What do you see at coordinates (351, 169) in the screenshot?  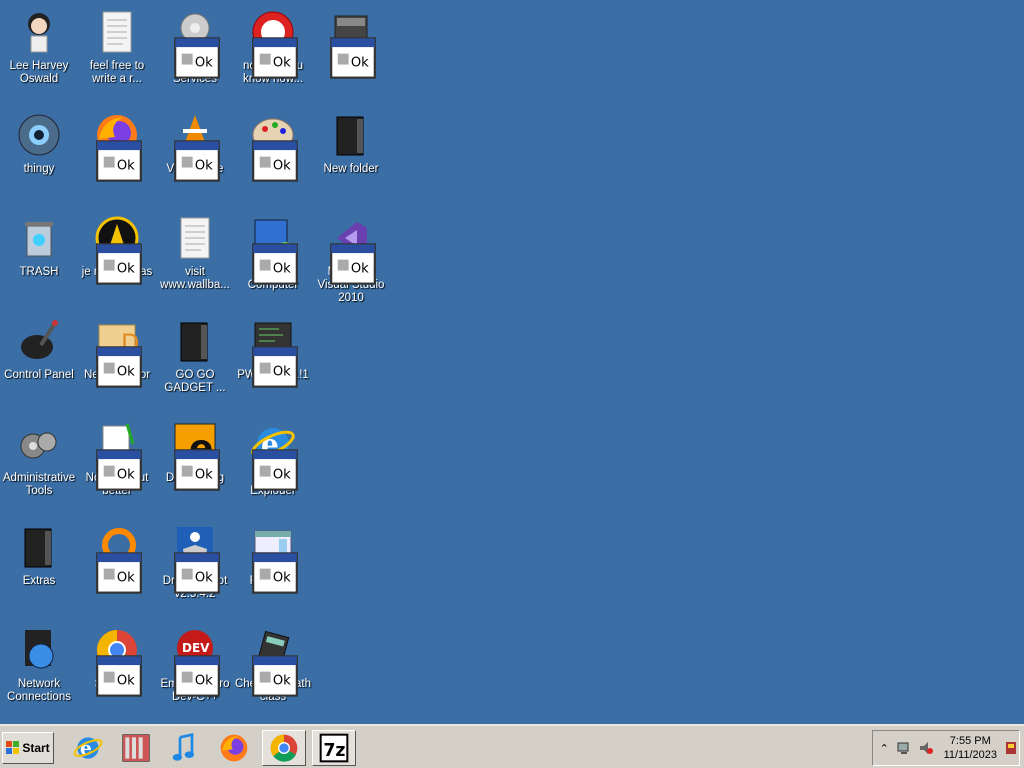 I see `desktop-icon-label: New folder` at bounding box center [351, 169].